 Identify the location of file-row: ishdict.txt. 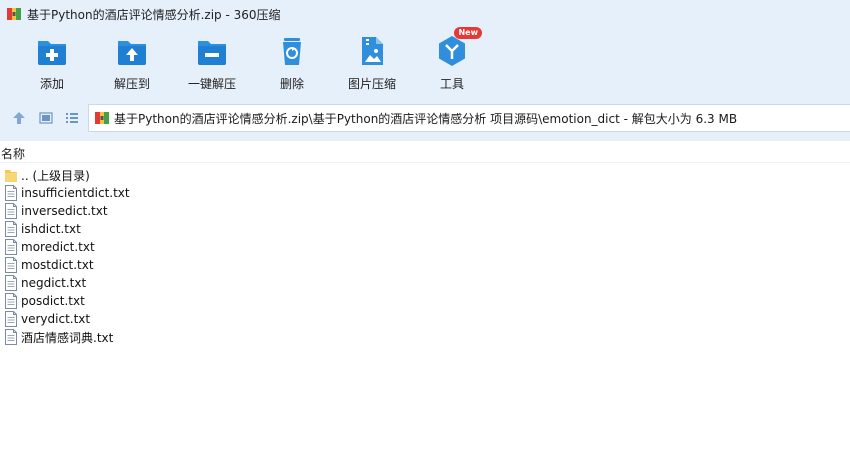
(425, 229).